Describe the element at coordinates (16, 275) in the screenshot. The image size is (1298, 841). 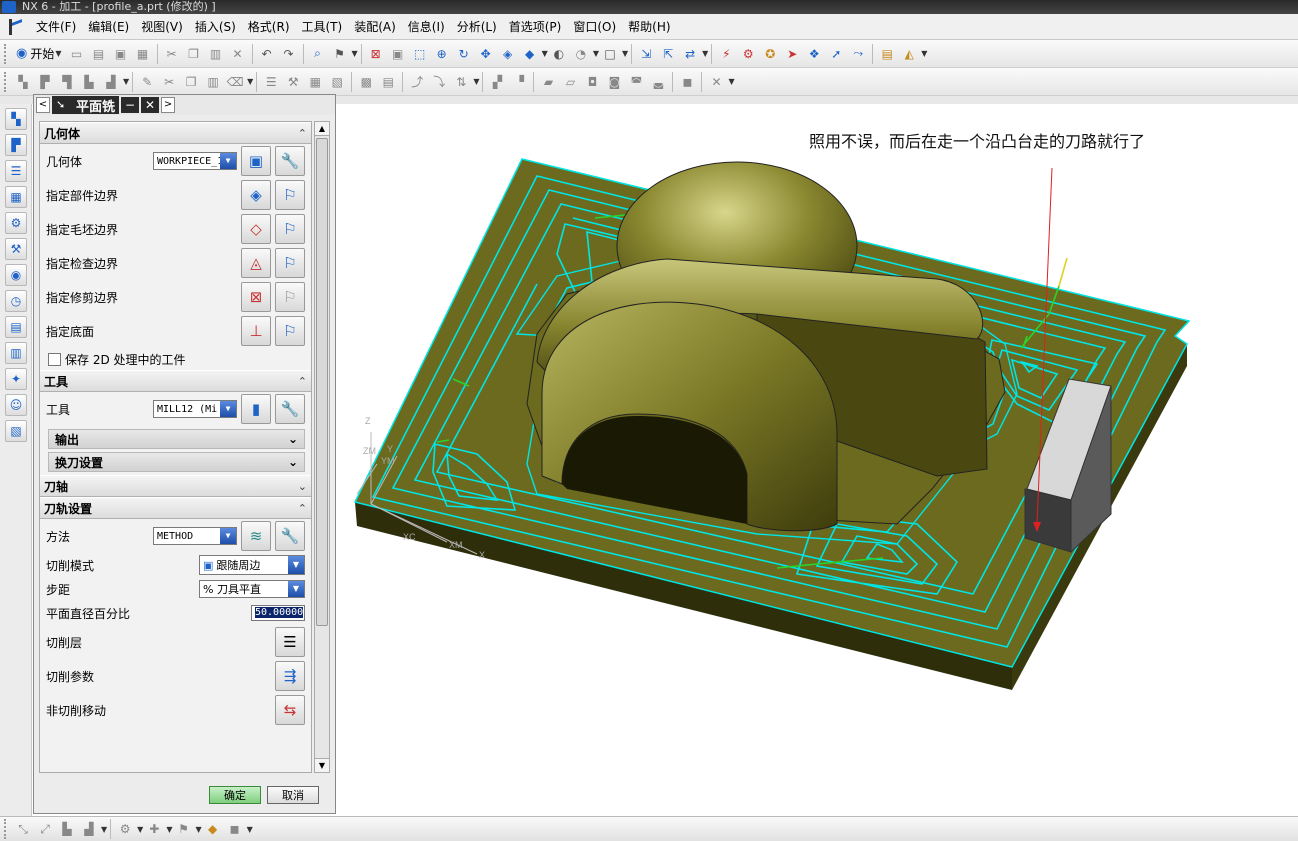
I see `web-browser-icon: ◉` at that location.